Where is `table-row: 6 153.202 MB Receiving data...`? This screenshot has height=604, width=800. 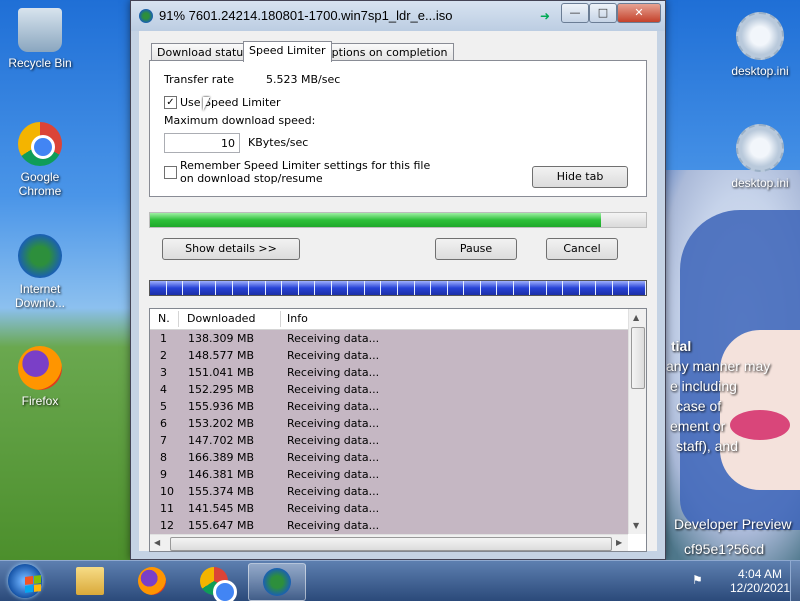 table-row: 6 153.202 MB Receiving data... is located at coordinates (389, 423).